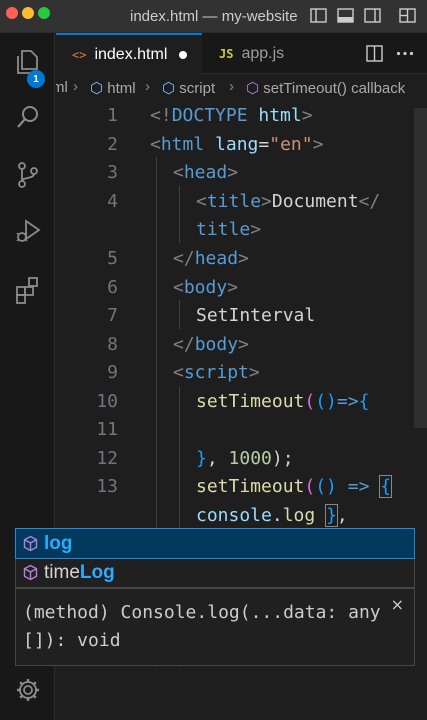  Describe the element at coordinates (112, 172) in the screenshot. I see `line-number: 3` at that location.